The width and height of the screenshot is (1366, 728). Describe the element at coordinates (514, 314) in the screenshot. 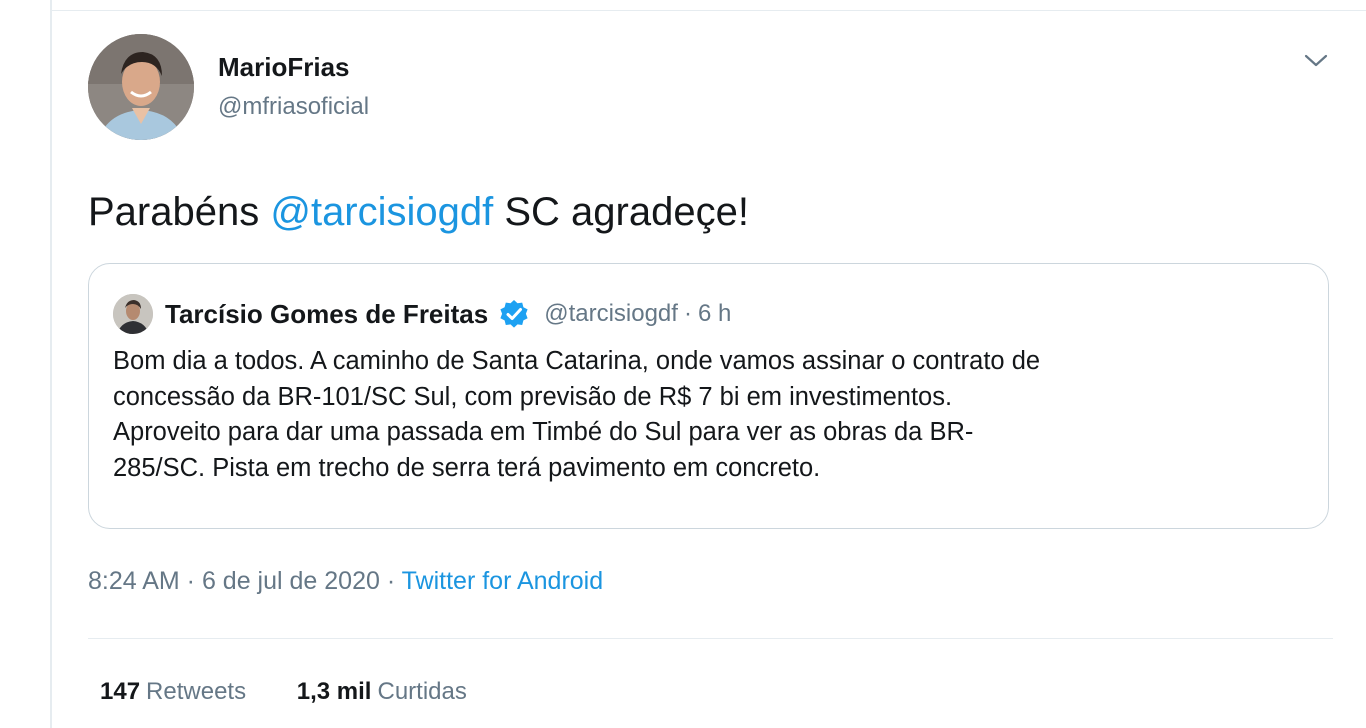

I see `verified-badge-icon` at that location.